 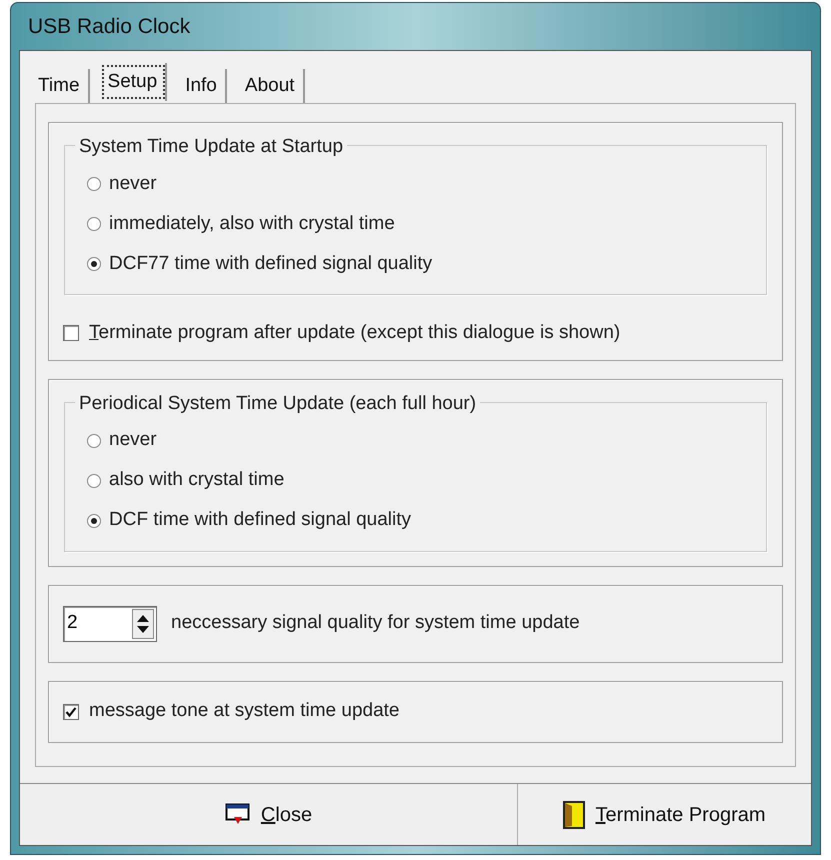 What do you see at coordinates (109, 27) in the screenshot?
I see `window-title: USB Radio Clock` at bounding box center [109, 27].